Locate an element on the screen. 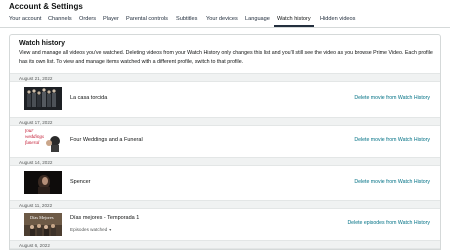  tab-hidden-videos: Hidden videos is located at coordinates (337, 19).